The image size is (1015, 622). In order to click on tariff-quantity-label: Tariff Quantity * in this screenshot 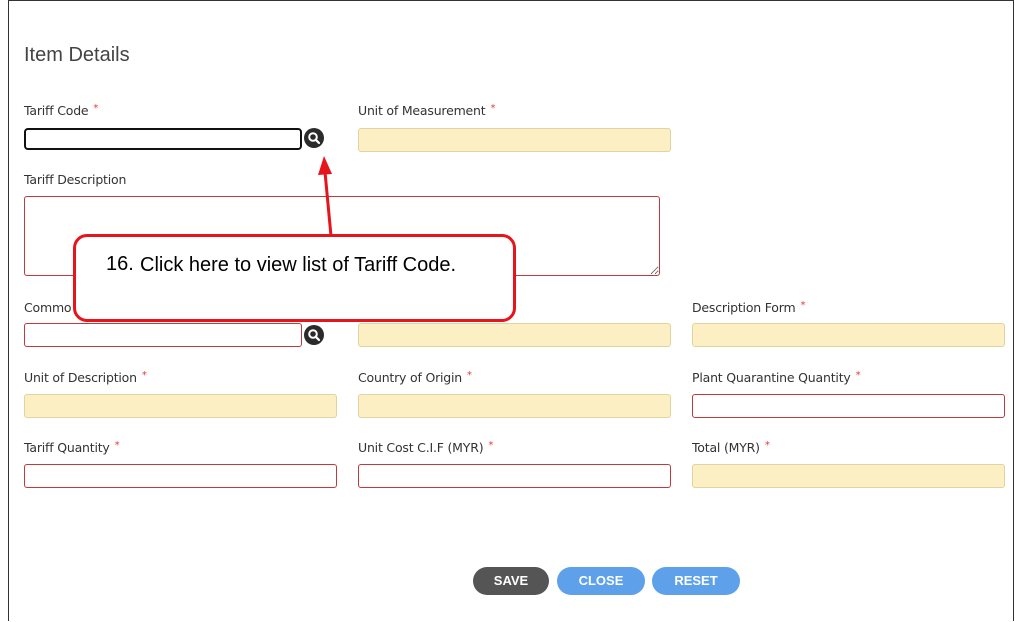, I will do `click(72, 447)`.